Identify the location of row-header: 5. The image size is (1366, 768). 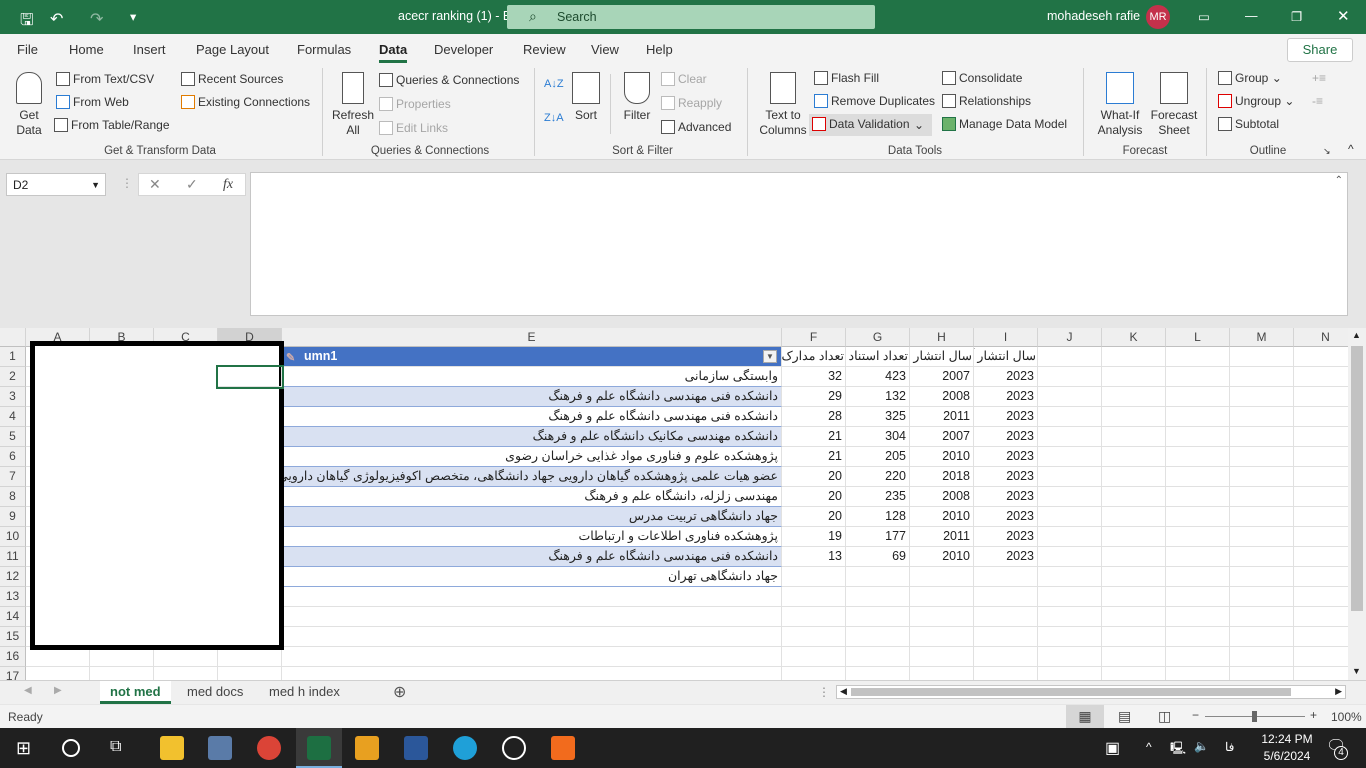
(13, 437).